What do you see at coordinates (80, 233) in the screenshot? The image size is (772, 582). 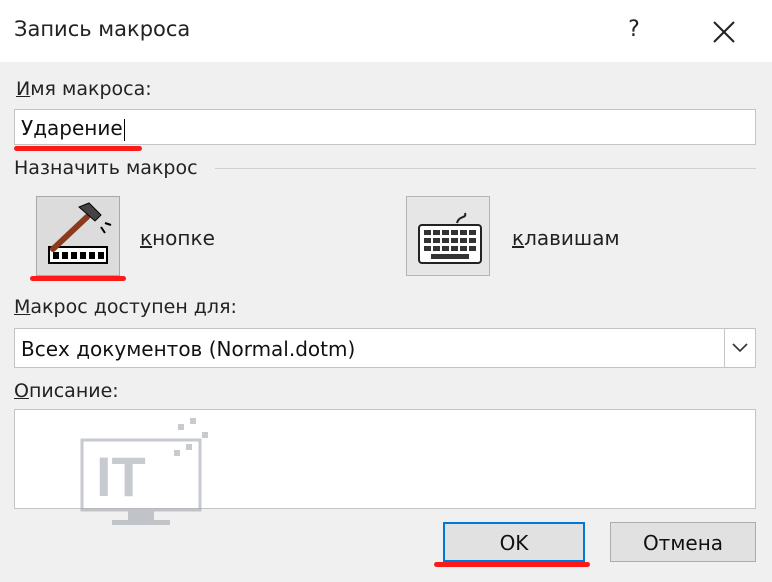 I see `hammer-toolbar-icon` at bounding box center [80, 233].